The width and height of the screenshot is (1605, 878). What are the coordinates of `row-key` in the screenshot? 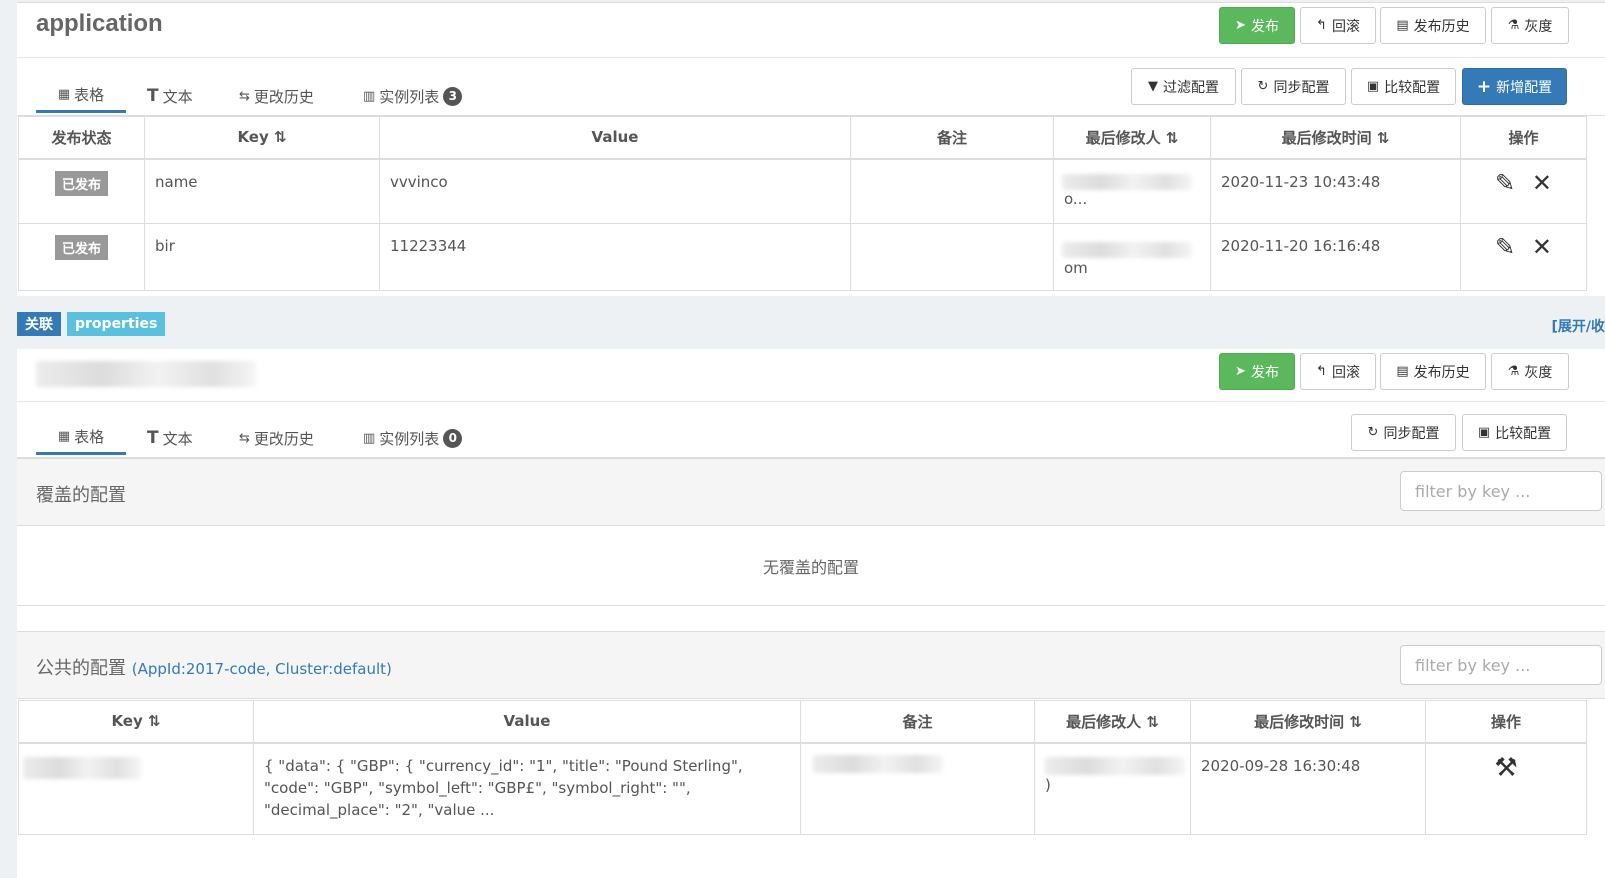 It's located at (136, 788).